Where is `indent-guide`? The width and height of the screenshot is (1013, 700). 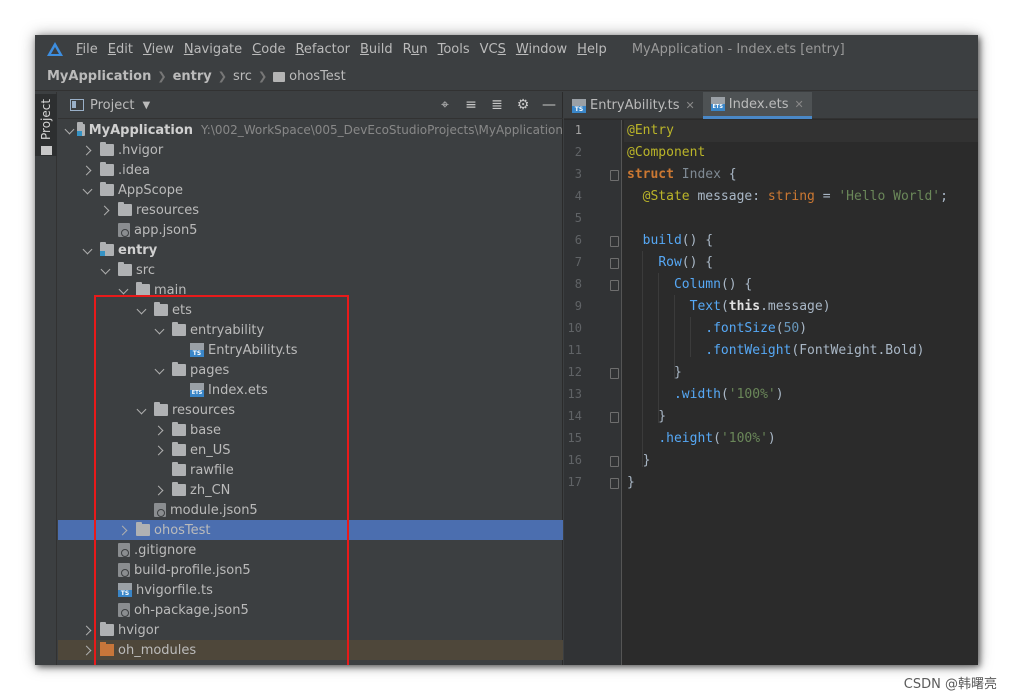 indent-guide is located at coordinates (642, 359).